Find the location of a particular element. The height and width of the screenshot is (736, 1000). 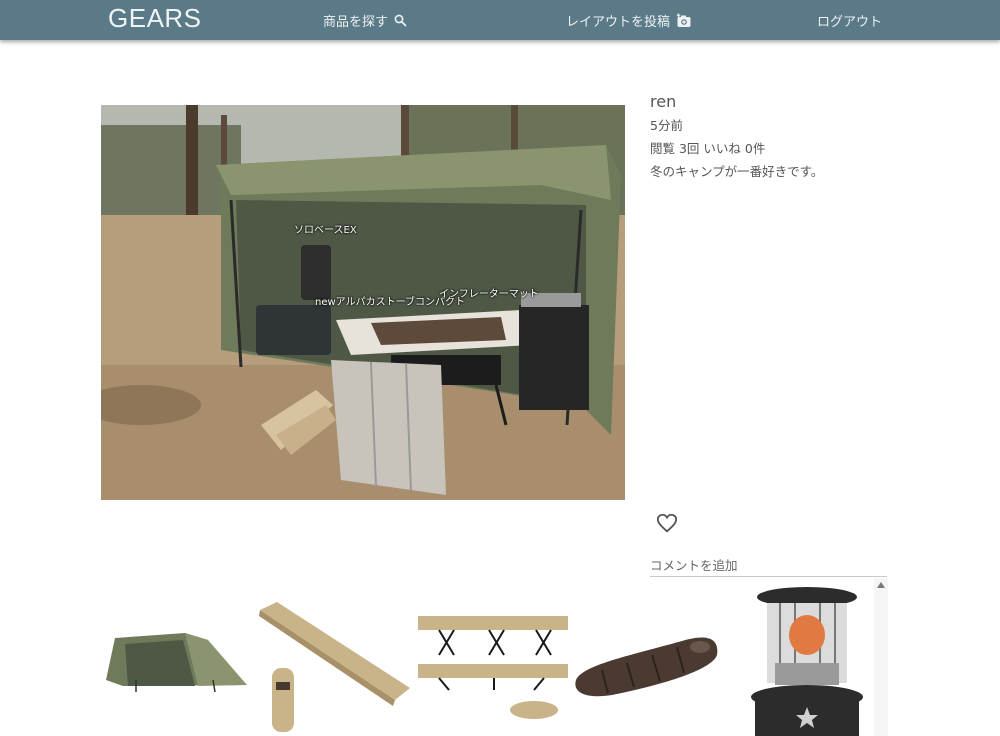

post-stats: 閲覧 3回 いいね 0件 is located at coordinates (708, 148).